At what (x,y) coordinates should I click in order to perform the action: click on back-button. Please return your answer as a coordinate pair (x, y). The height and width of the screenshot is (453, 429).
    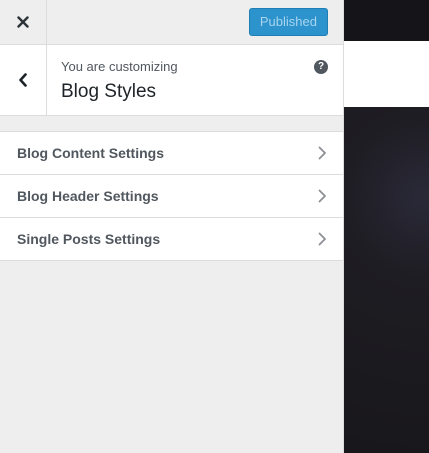
    Looking at the image, I should click on (23, 80).